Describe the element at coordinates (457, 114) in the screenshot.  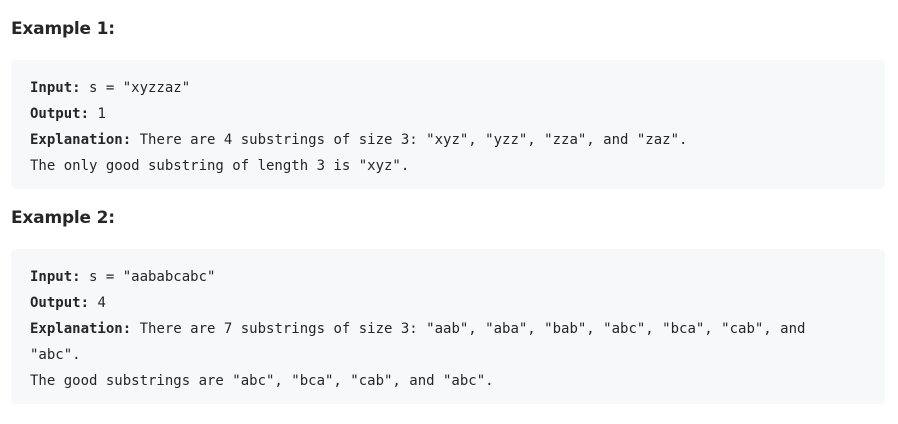
I see `output-line: Output: 1` at that location.